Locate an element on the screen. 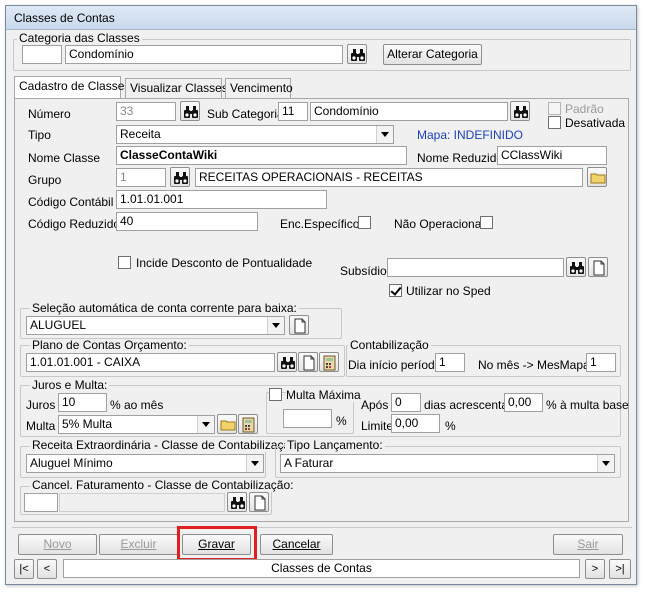 This screenshot has width=645, height=592. sub-categoria-code-field: 11 is located at coordinates (293, 111).